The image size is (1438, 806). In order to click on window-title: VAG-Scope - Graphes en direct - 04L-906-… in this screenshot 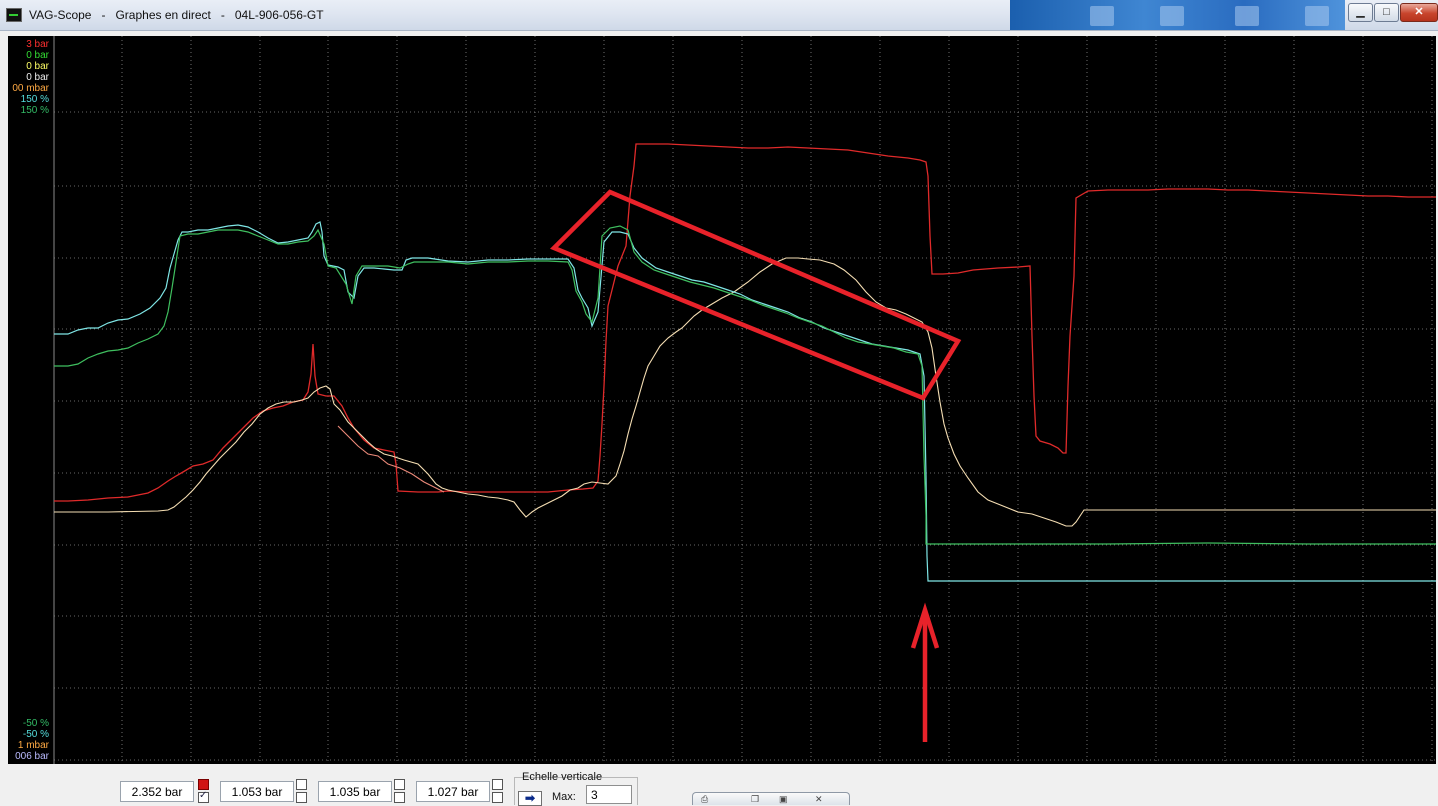, I will do `click(176, 15)`.